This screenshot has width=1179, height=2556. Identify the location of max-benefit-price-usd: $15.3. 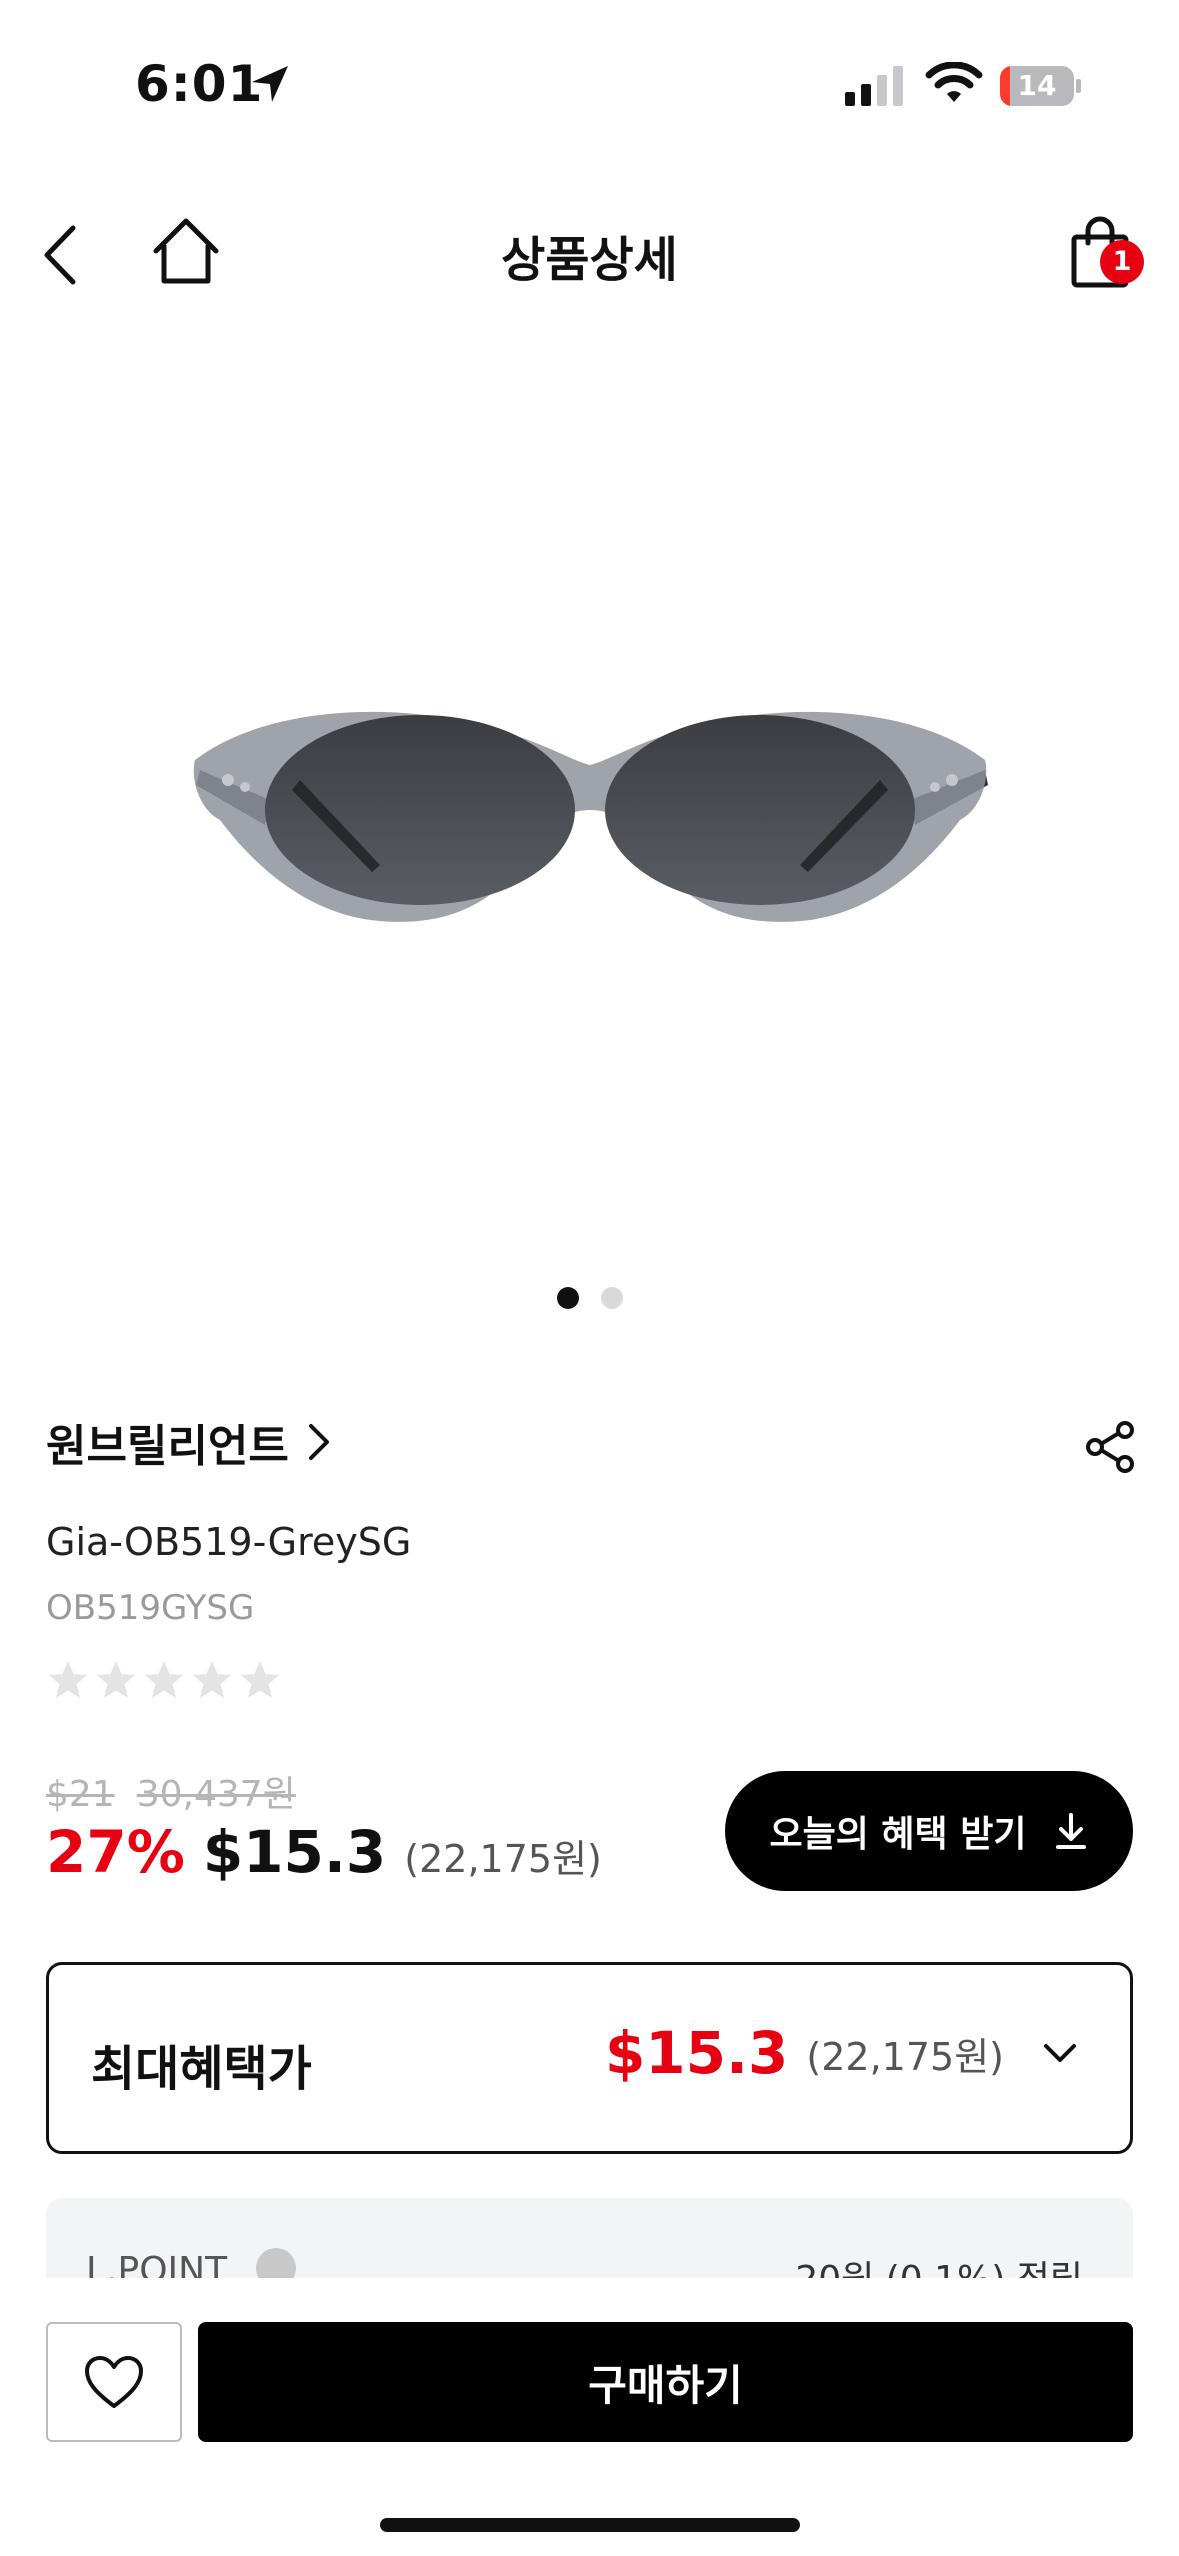
(696, 2053).